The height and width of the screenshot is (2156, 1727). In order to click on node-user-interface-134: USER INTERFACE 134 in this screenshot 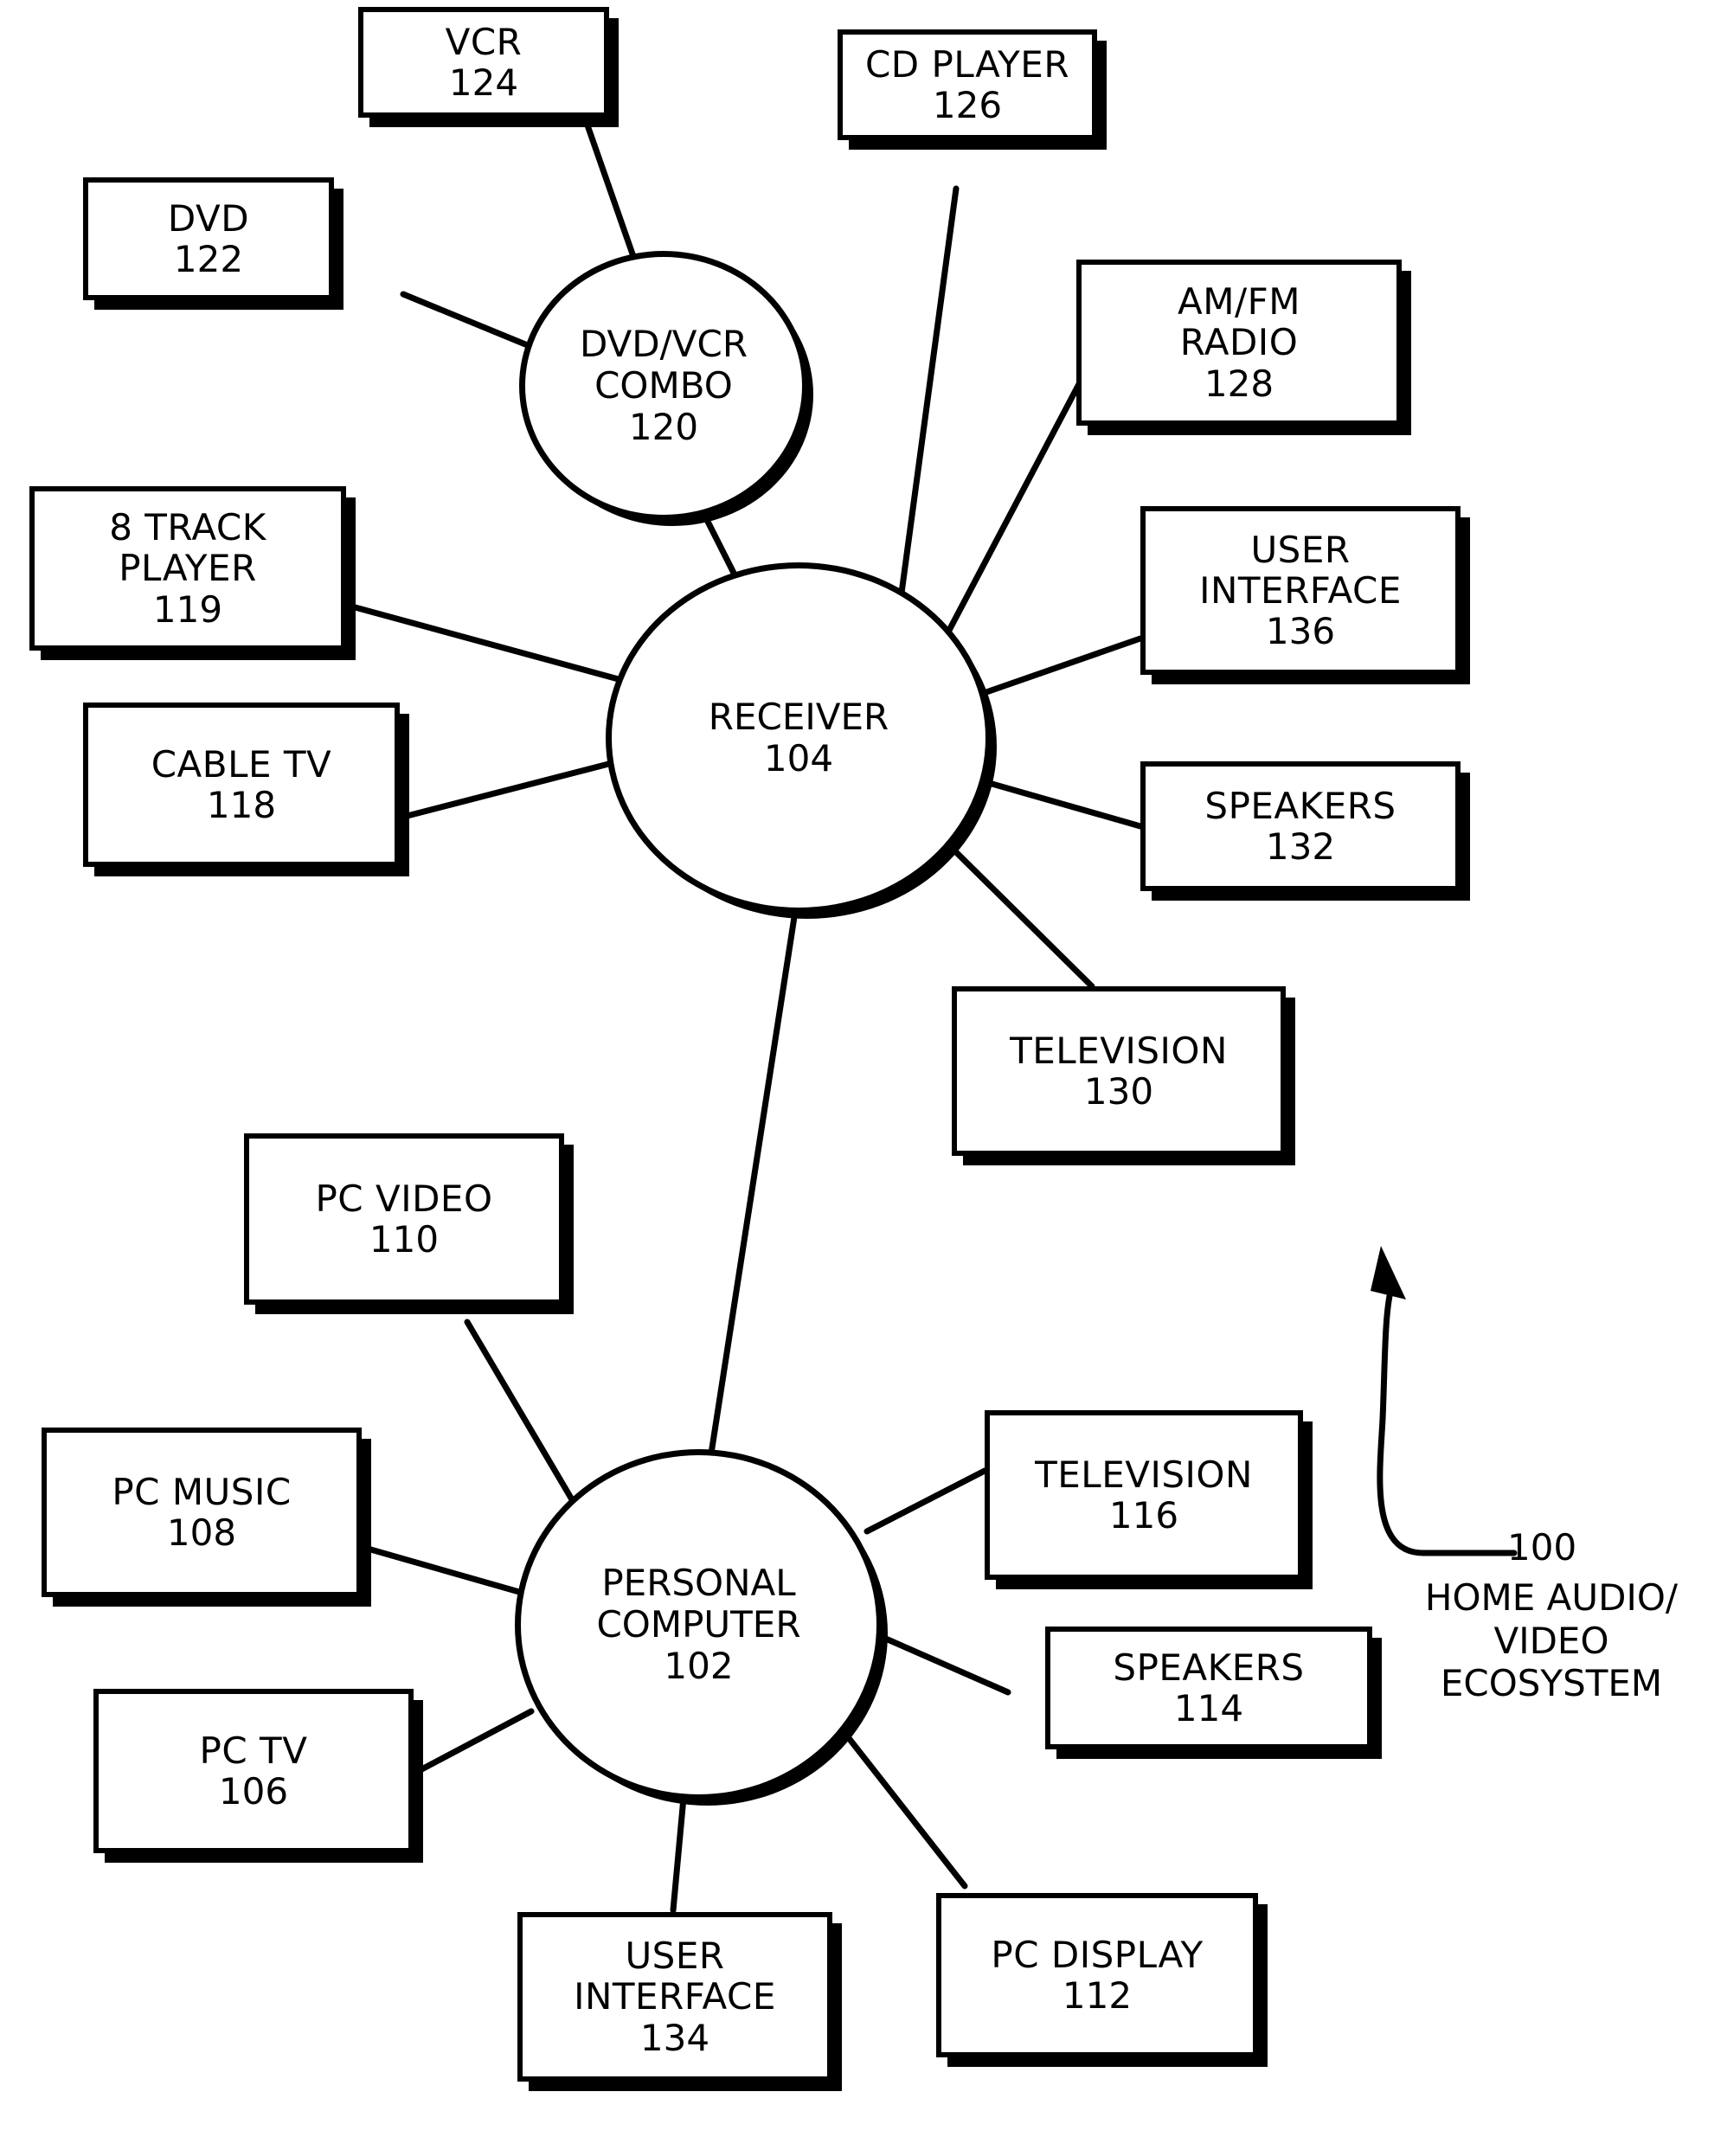, I will do `click(674, 1997)`.